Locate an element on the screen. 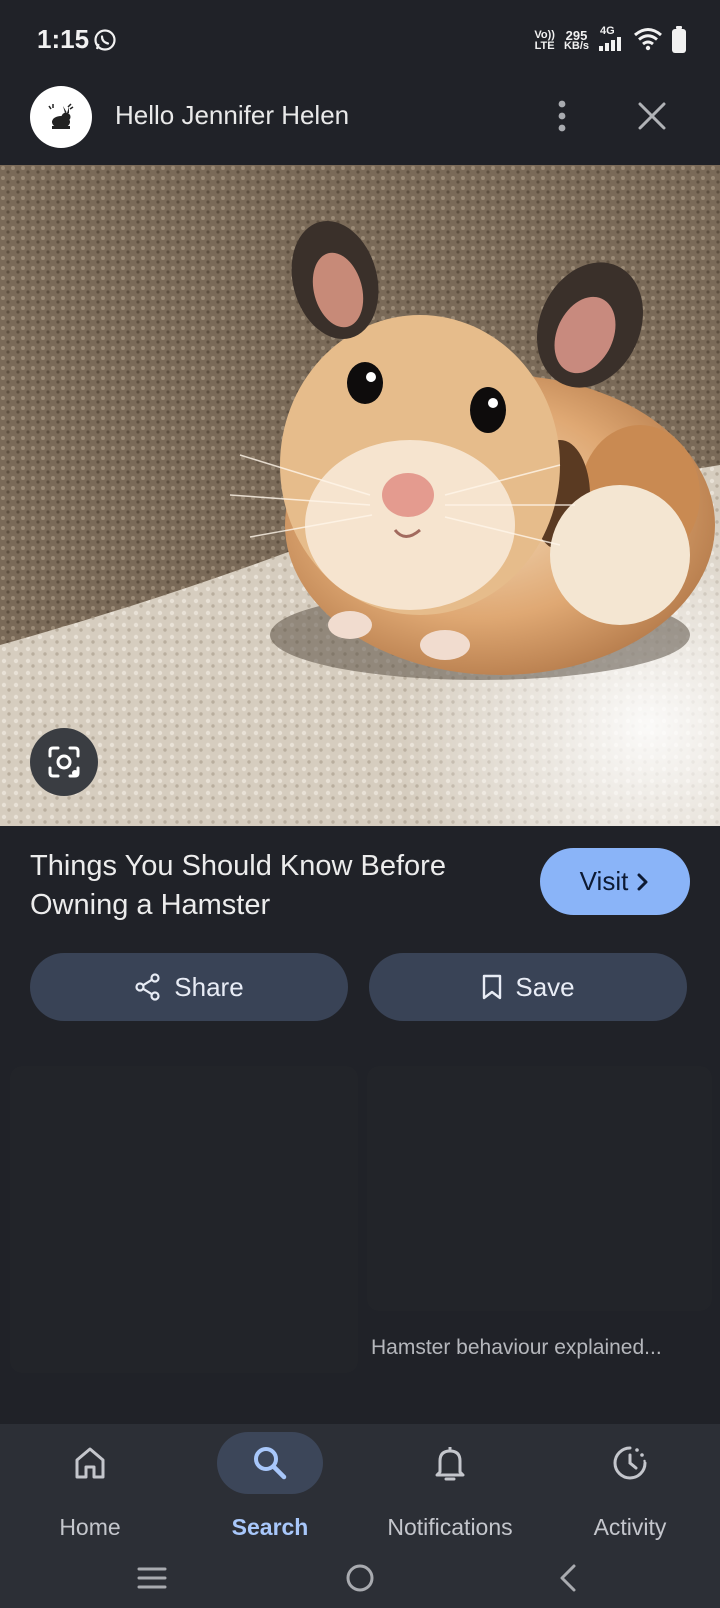 The width and height of the screenshot is (720, 1608). back-button is located at coordinates (568, 1578).